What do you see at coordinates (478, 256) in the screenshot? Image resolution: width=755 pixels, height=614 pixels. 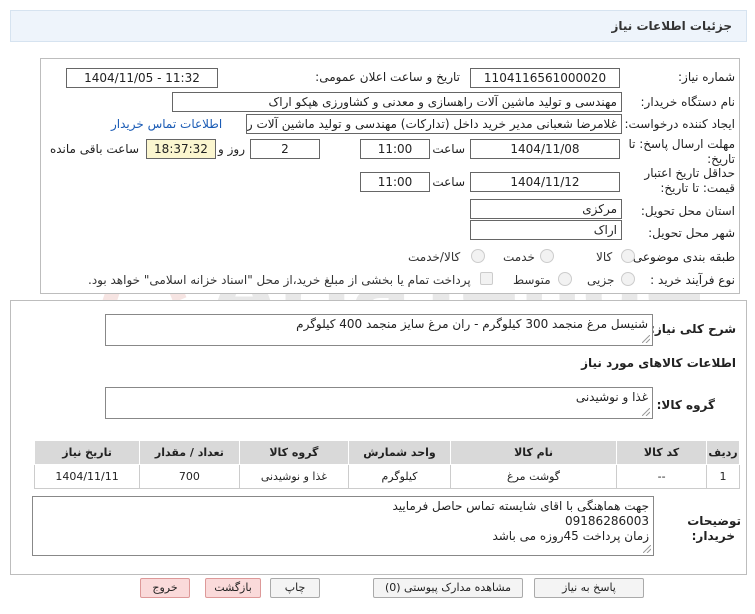 I see `category-goods-service-radio` at bounding box center [478, 256].